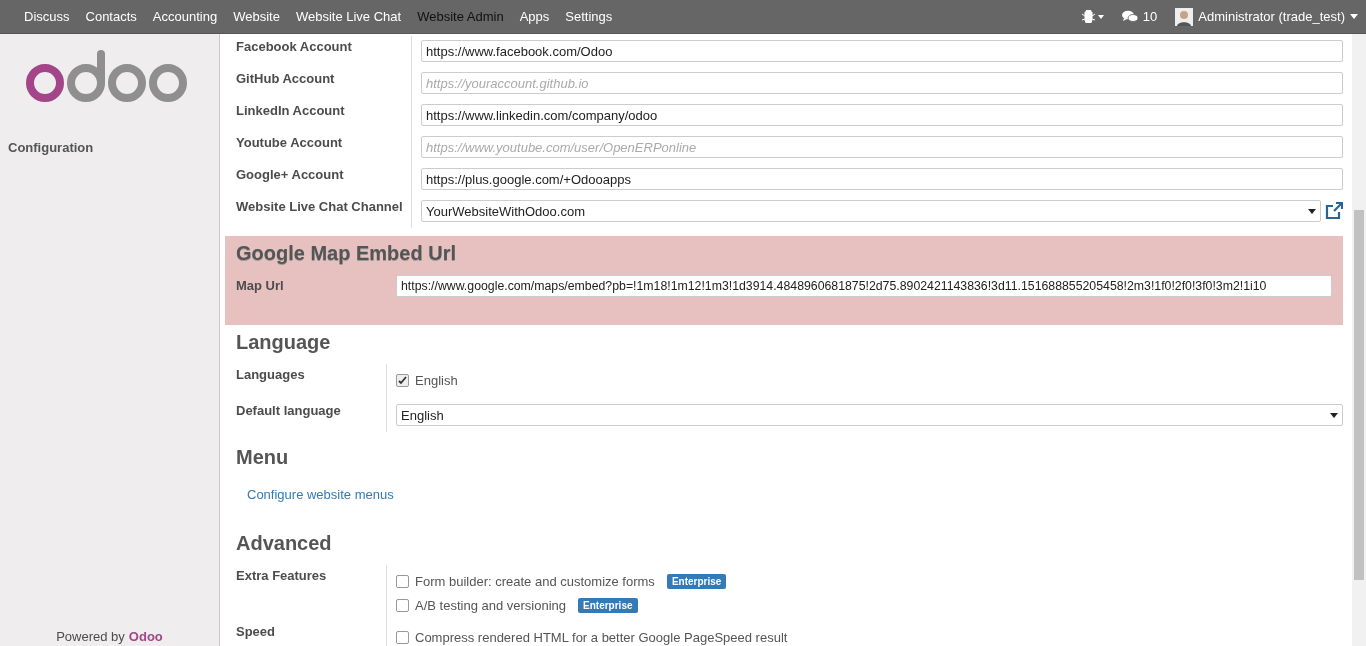  I want to click on field-label: Speed, so click(256, 632).